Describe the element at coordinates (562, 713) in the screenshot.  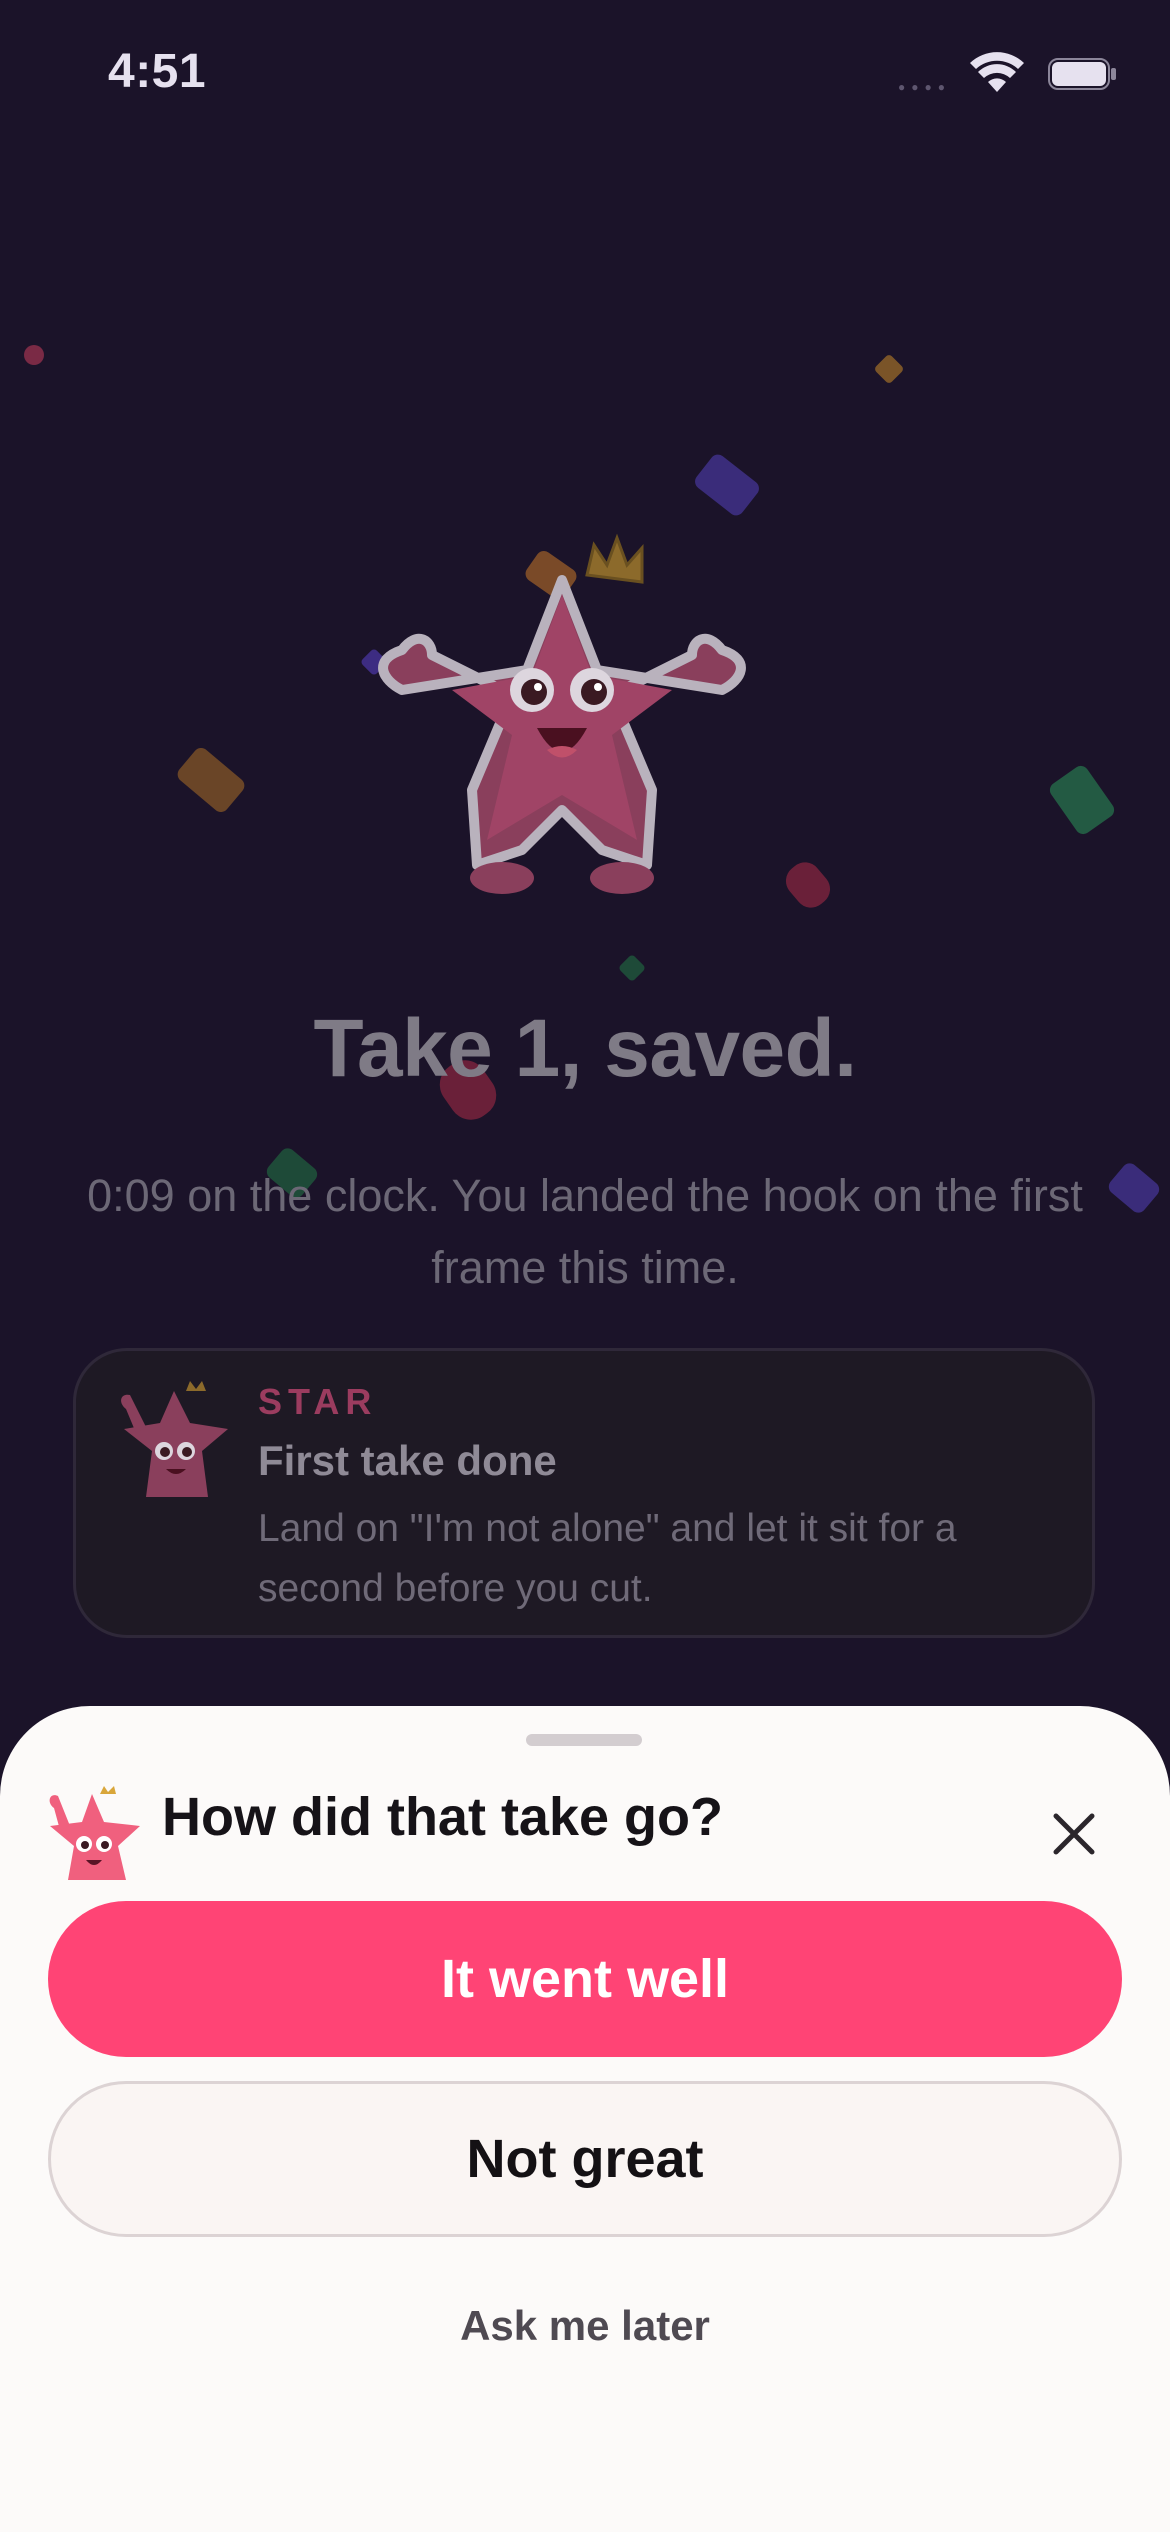
I see `star-mascot-illustration` at that location.